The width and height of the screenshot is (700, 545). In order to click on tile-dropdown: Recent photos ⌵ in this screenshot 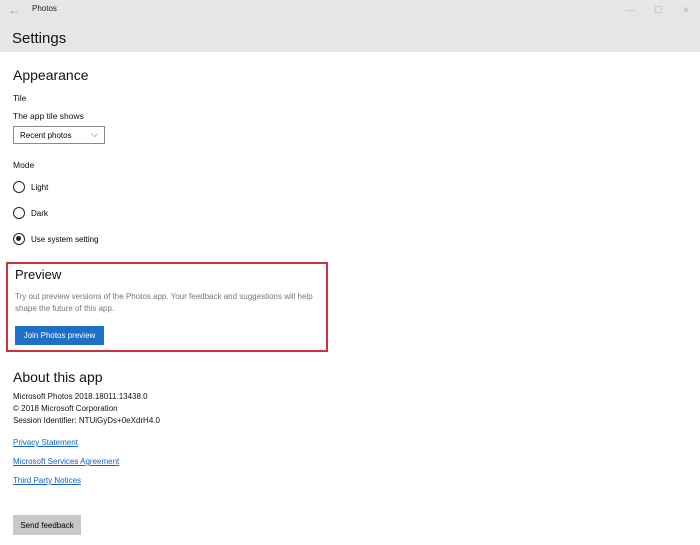, I will do `click(59, 135)`.